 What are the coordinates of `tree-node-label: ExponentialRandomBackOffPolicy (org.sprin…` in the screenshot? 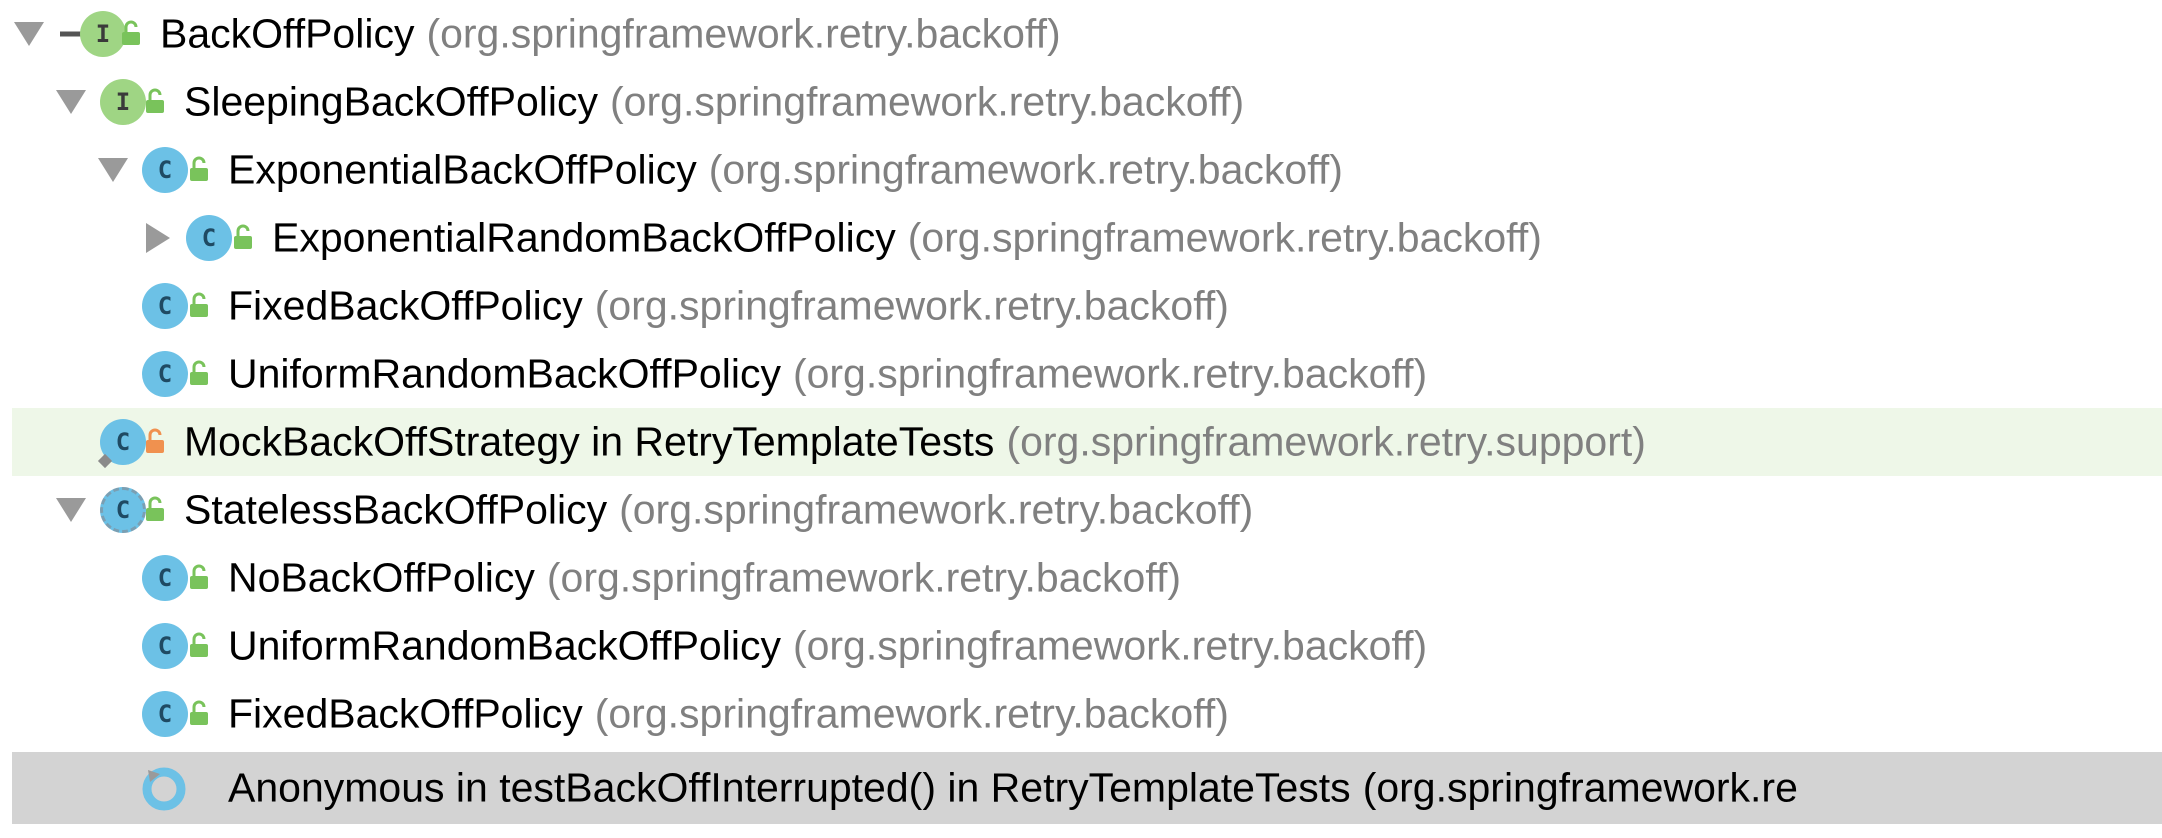 It's located at (907, 237).